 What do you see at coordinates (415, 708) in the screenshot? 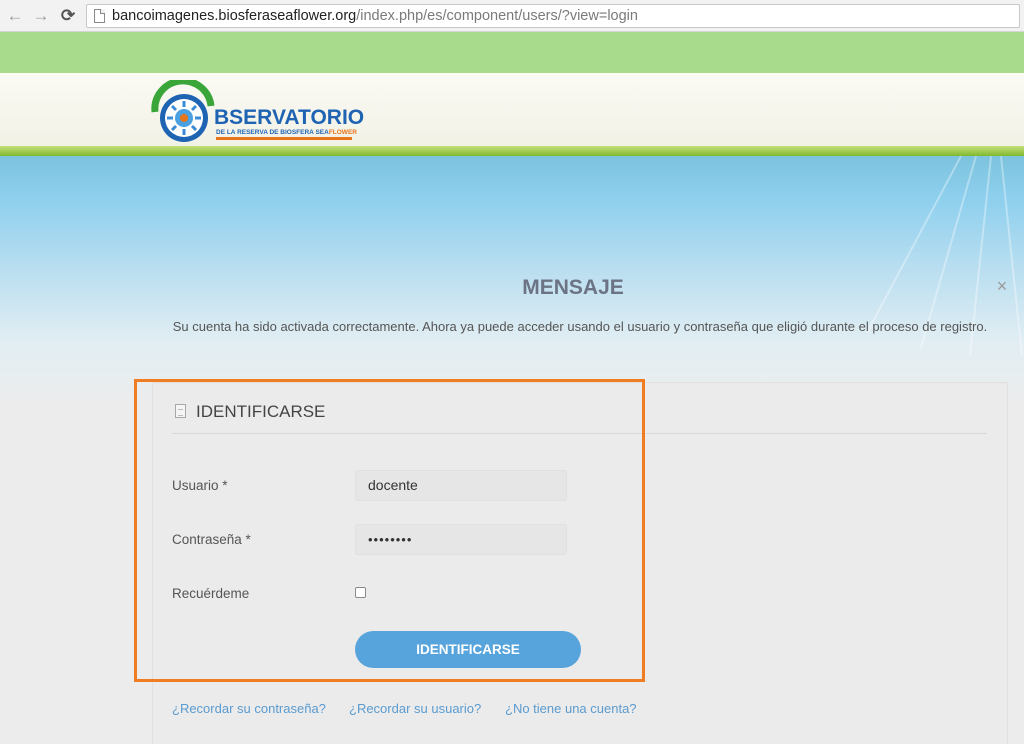
I see `forgot-username-link: ¿Recordar su usuario?` at bounding box center [415, 708].